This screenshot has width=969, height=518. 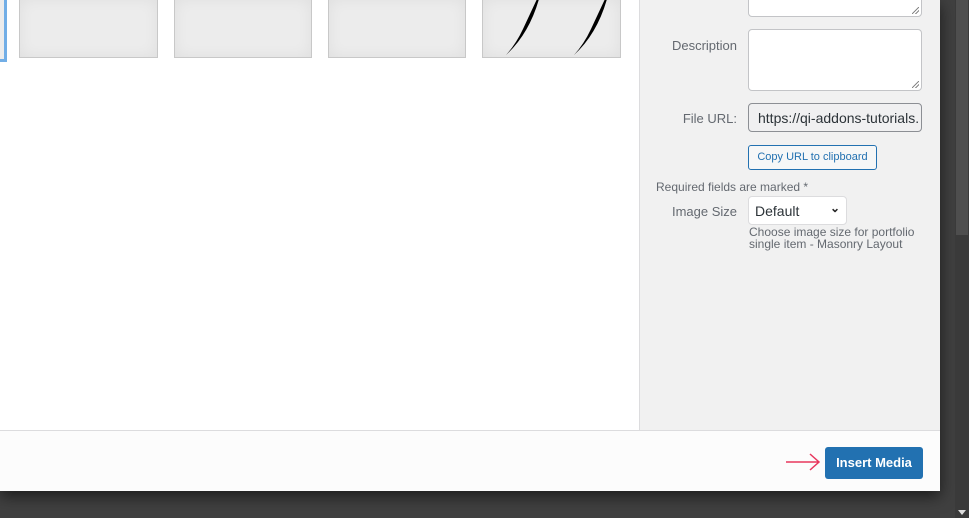 I want to click on chevron-down-icon: ⌄, so click(x=834, y=208).